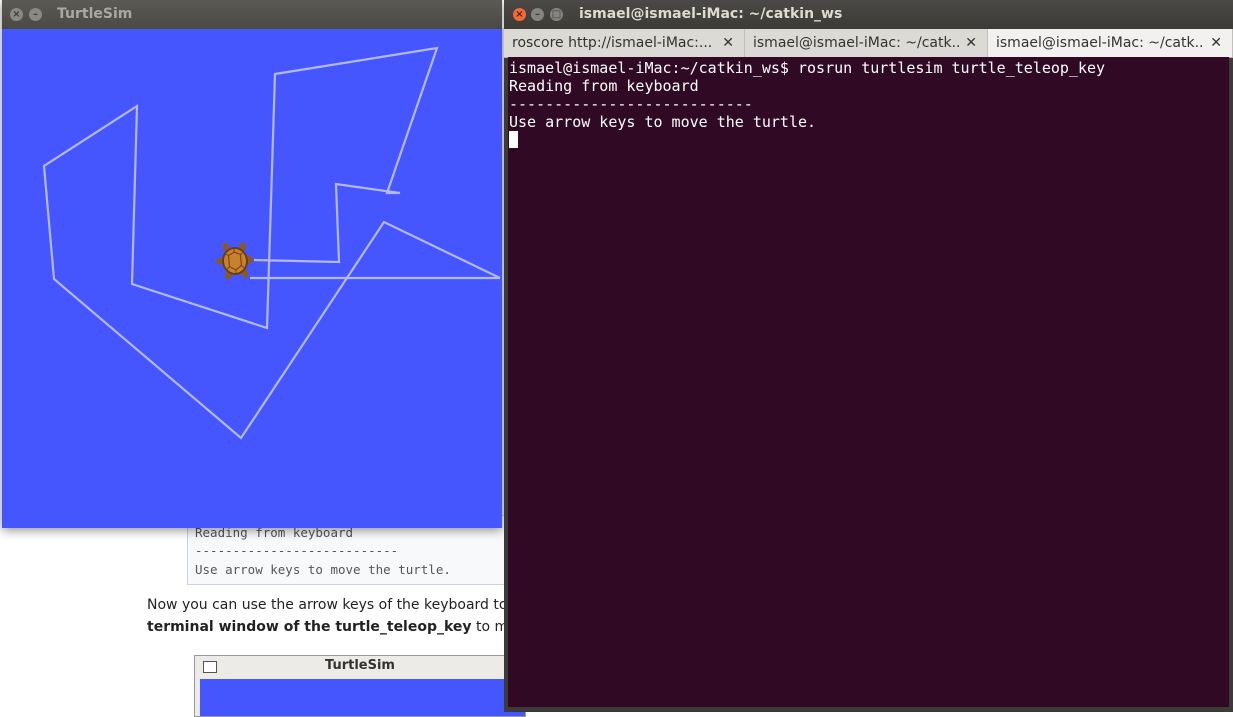 The height and width of the screenshot is (717, 1233). Describe the element at coordinates (309, 627) in the screenshot. I see `paragraph-bold: terminal window of the turtle_teleop_key` at that location.